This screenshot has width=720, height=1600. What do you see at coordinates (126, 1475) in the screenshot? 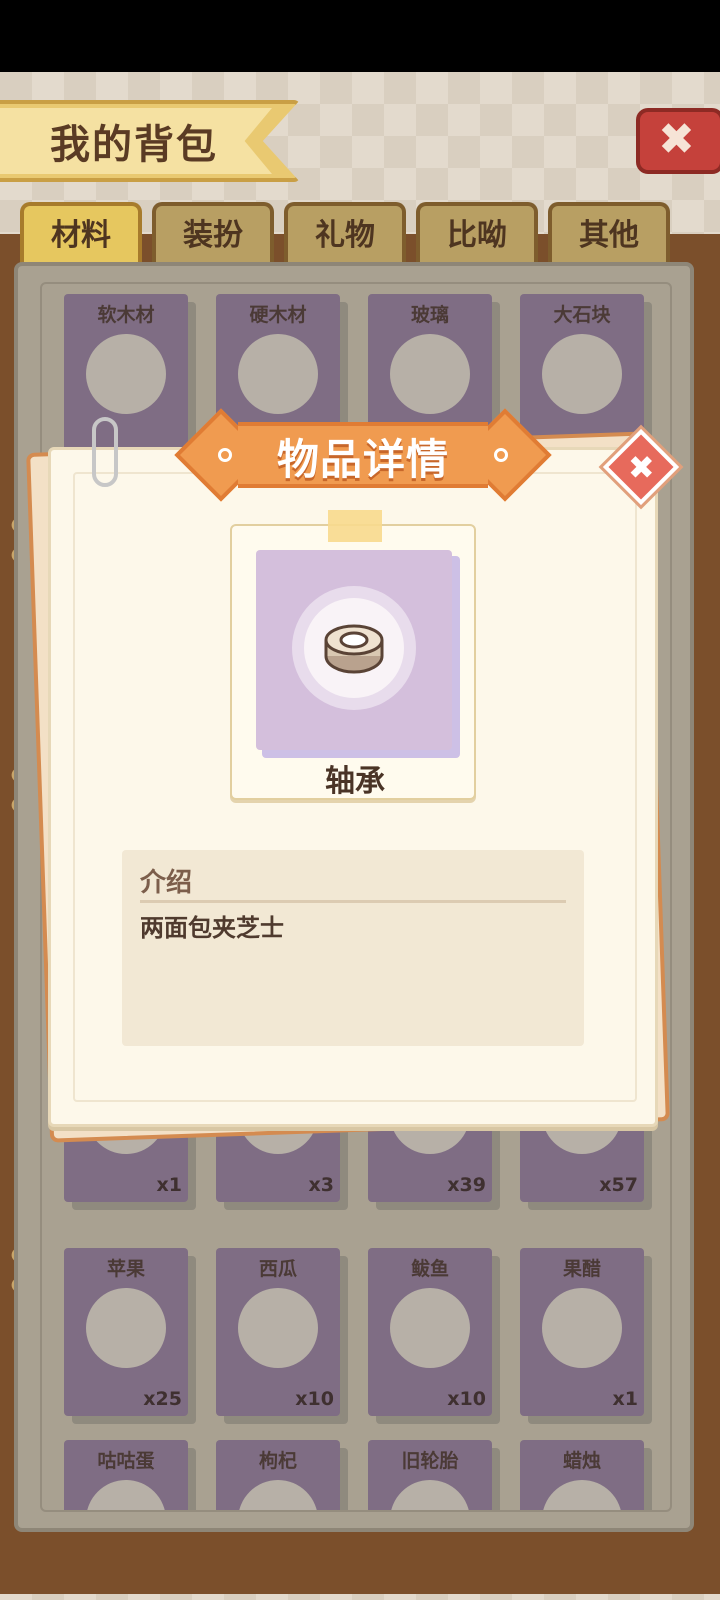
I see `inventory-item-egg: 咕咕蛋` at bounding box center [126, 1475].